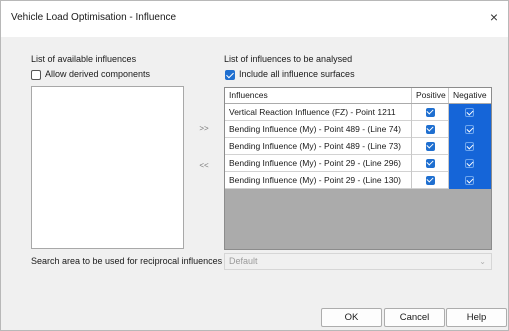 The image size is (509, 331). What do you see at coordinates (494, 17) in the screenshot?
I see `close-icon: ×` at bounding box center [494, 17].